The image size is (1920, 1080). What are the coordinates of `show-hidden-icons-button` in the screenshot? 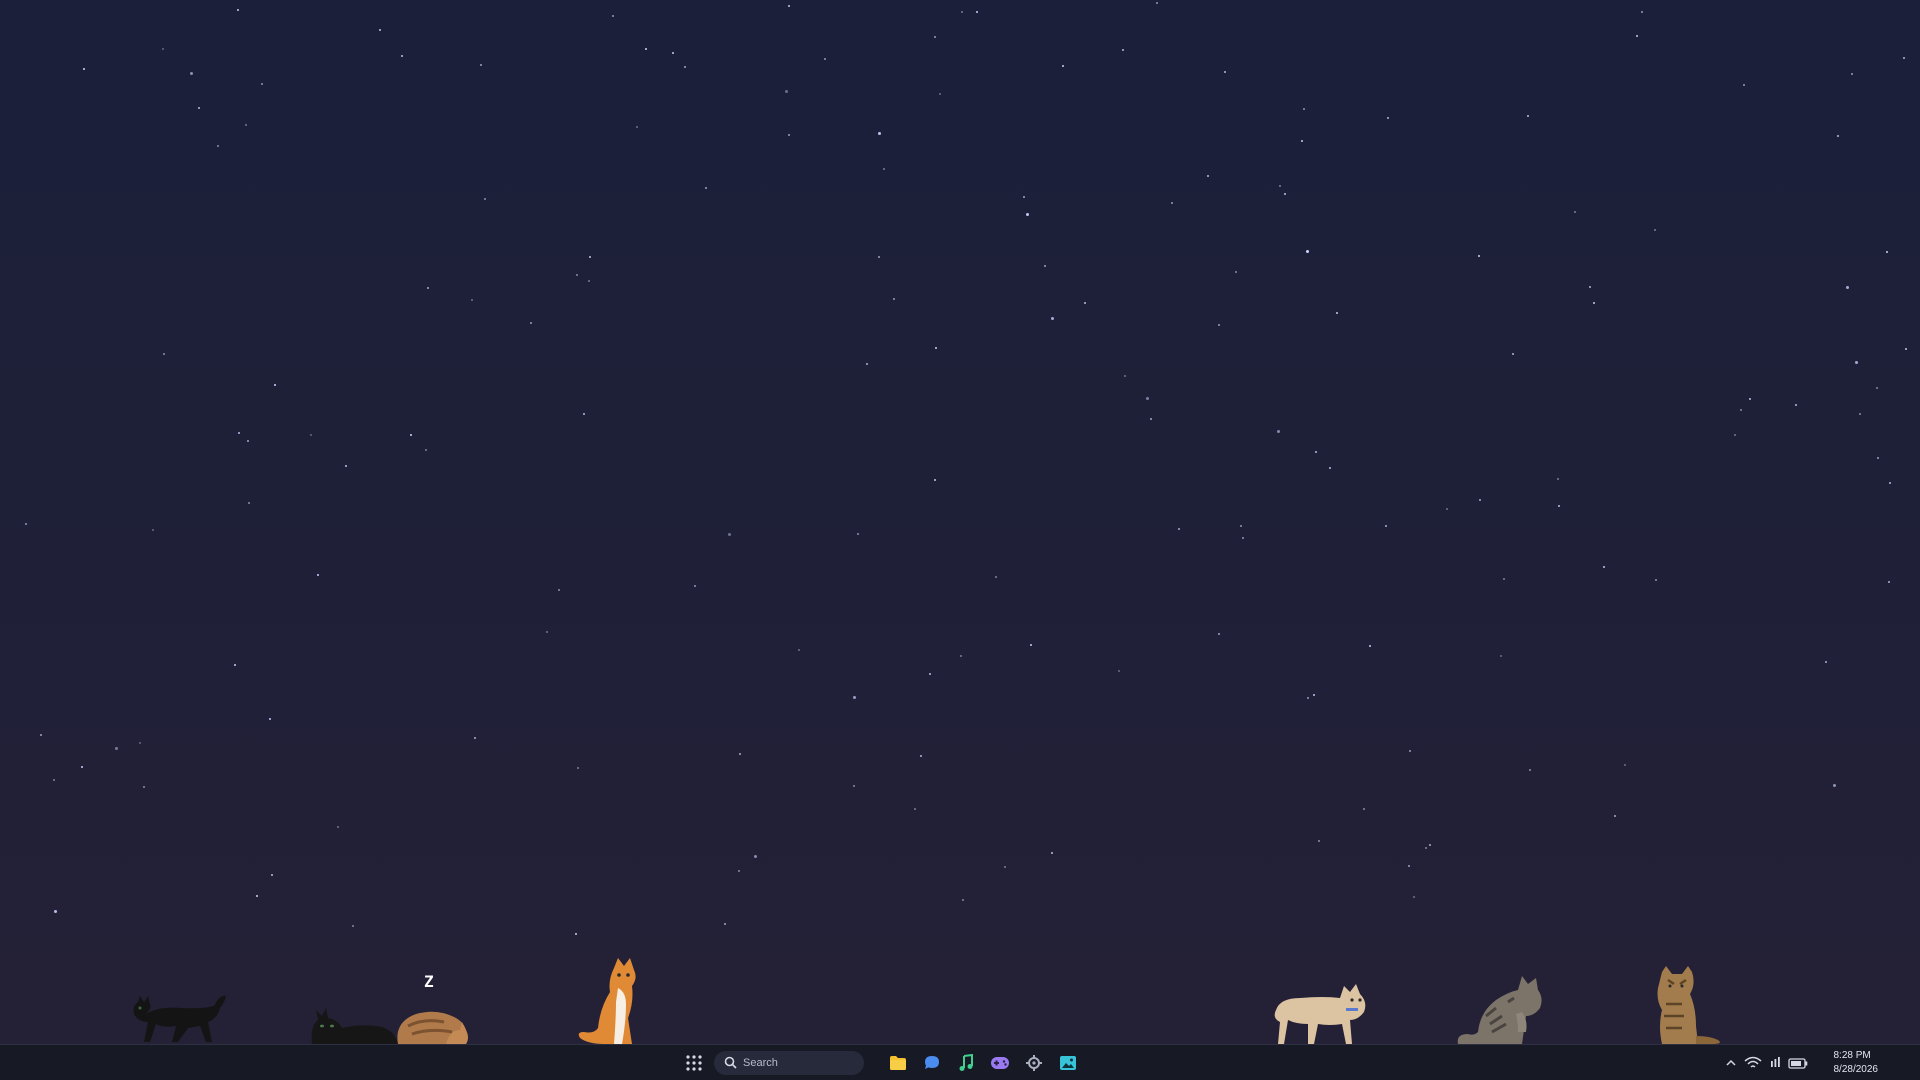 It's located at (1730, 1063).